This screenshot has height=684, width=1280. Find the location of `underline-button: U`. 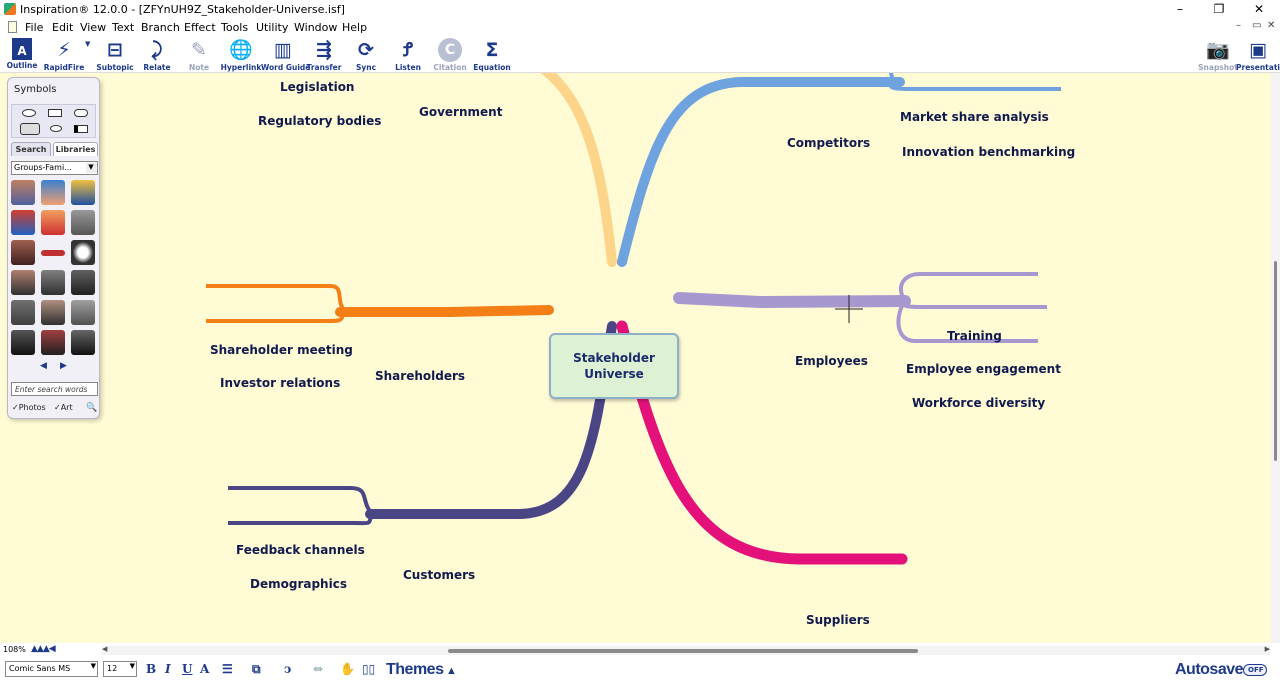

underline-button: U is located at coordinates (187, 669).